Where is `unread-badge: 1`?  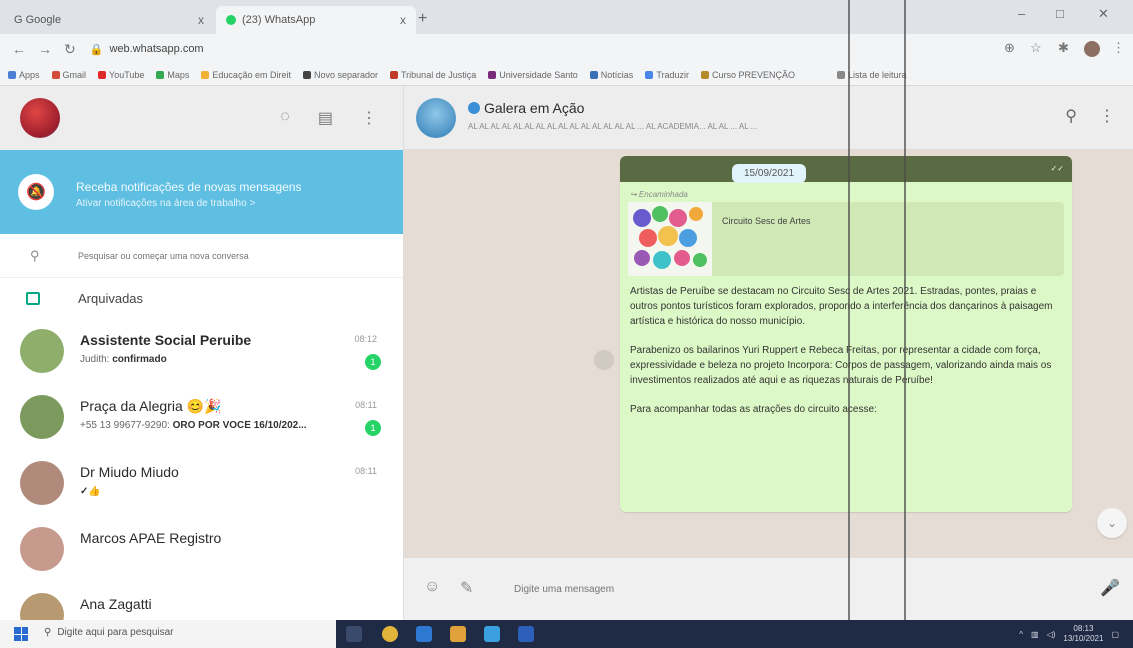 unread-badge: 1 is located at coordinates (373, 362).